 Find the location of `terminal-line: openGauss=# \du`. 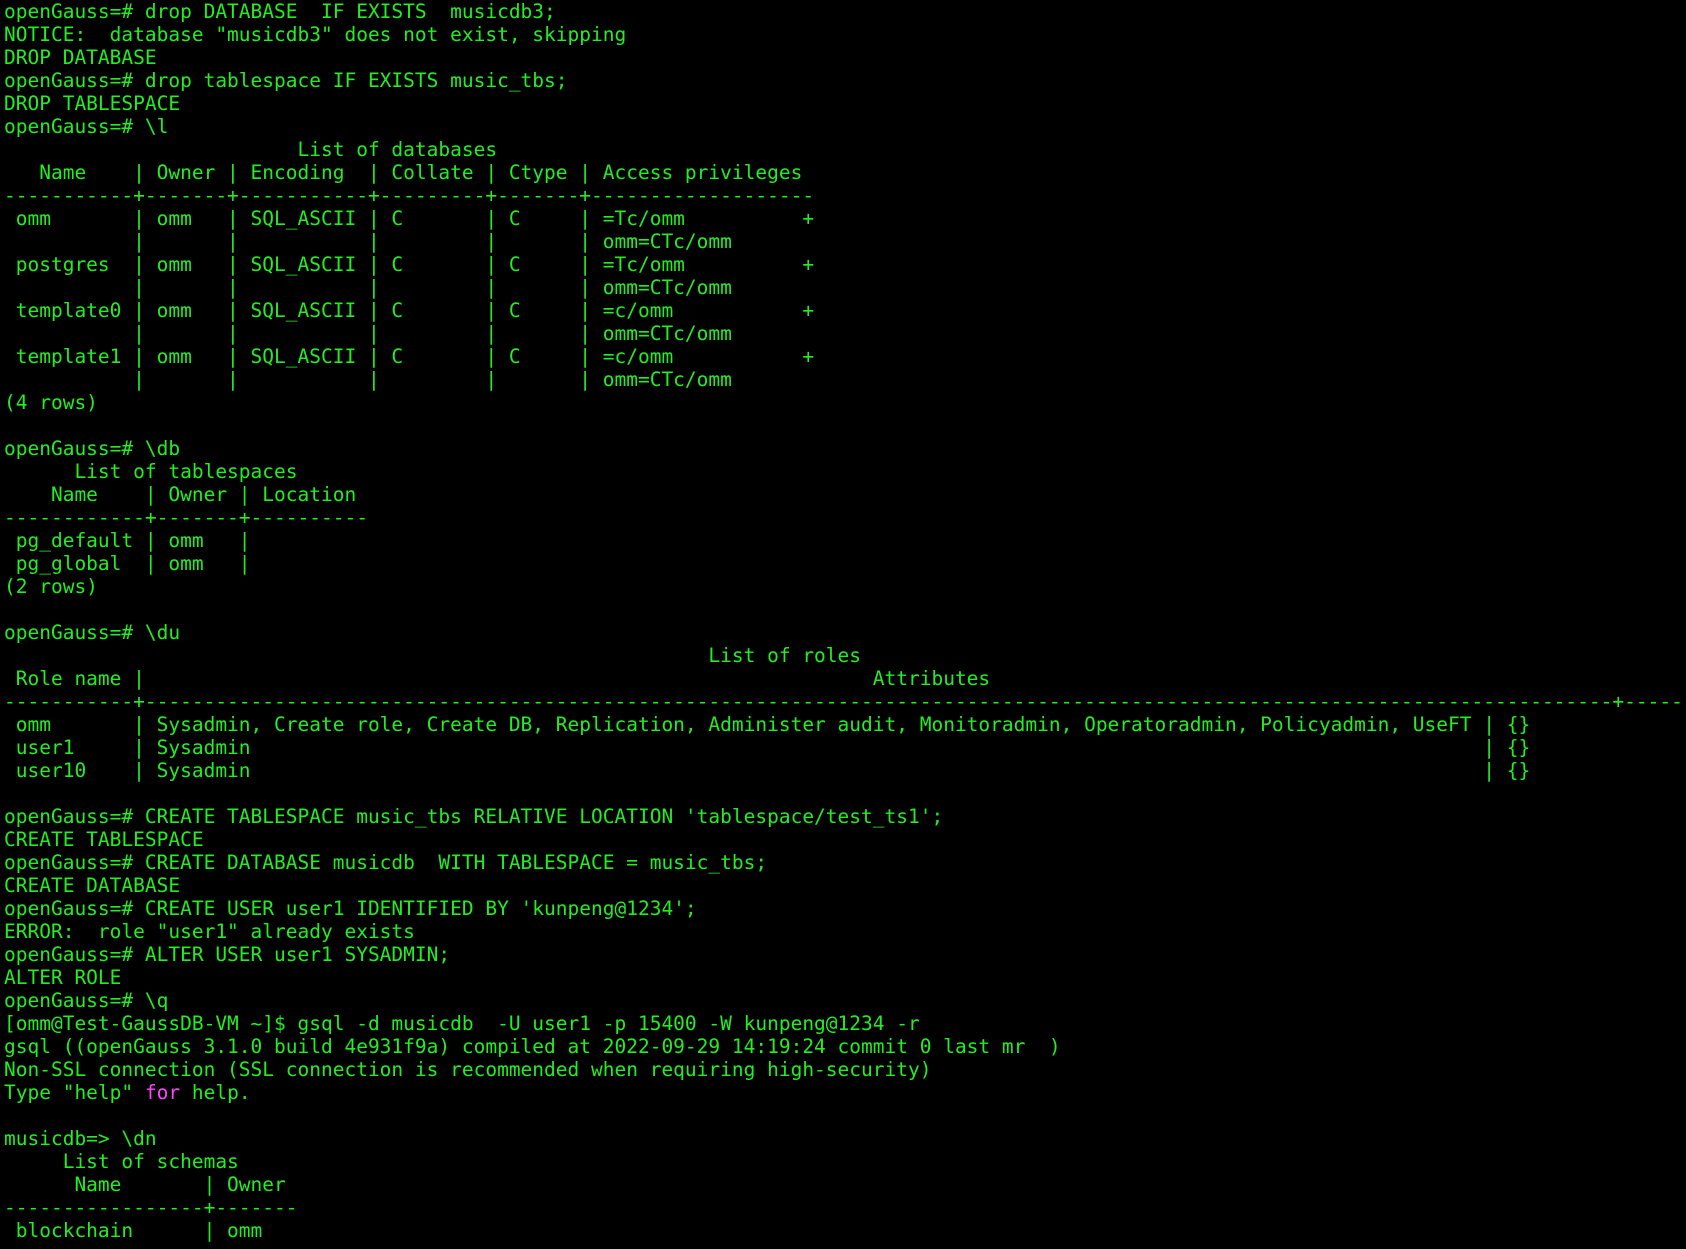

terminal-line: openGauss=# \du is located at coordinates (92, 632).